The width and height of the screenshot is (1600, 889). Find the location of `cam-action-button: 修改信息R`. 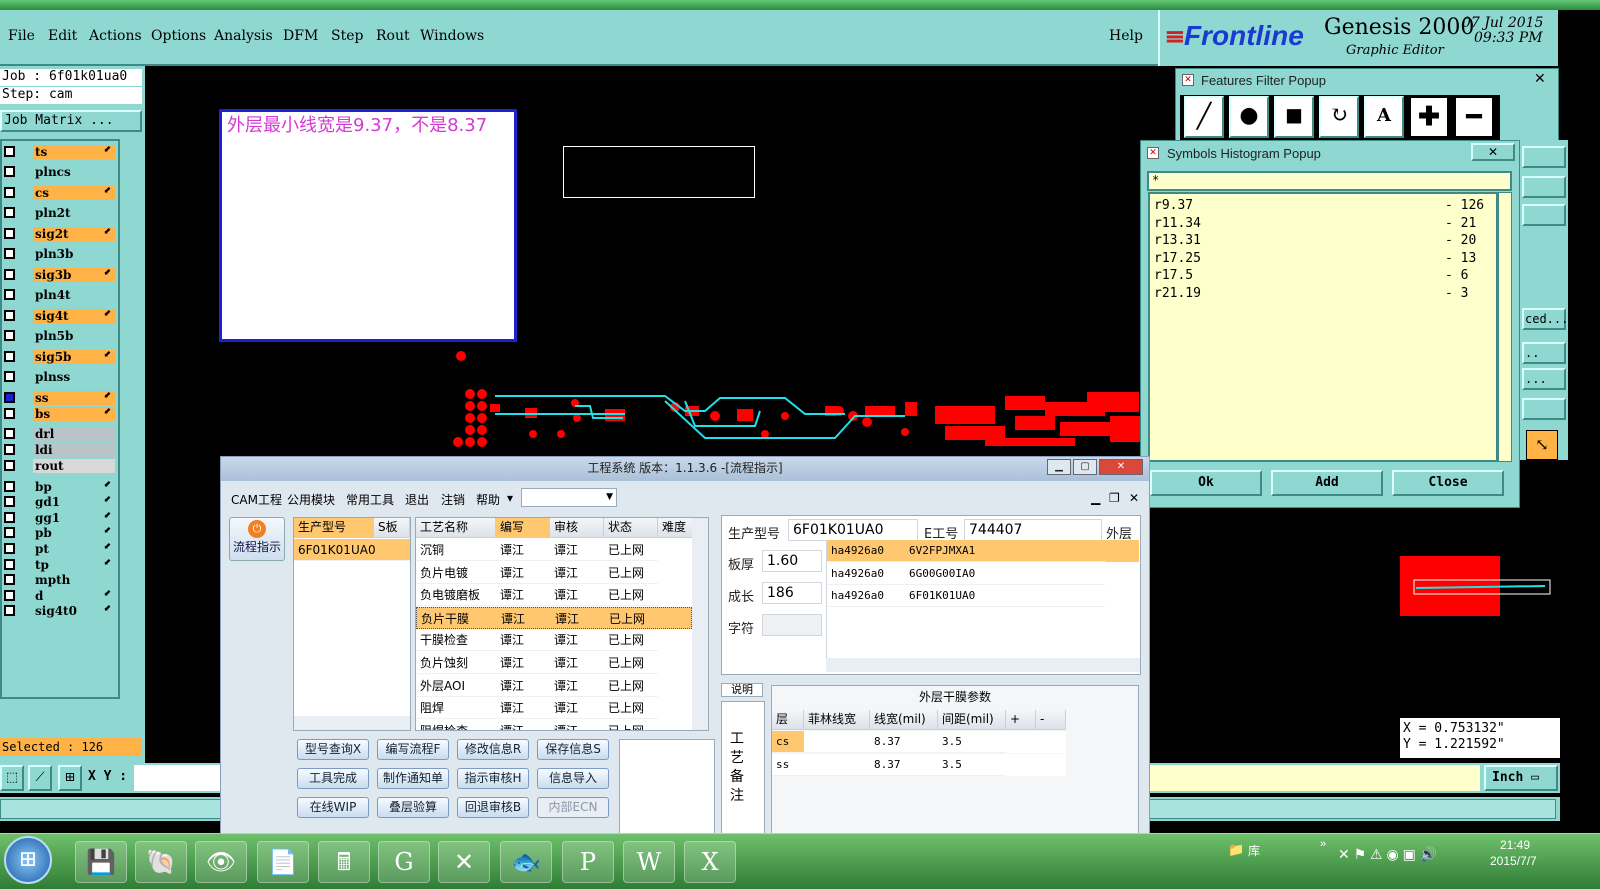

cam-action-button: 修改信息R is located at coordinates (493, 749).